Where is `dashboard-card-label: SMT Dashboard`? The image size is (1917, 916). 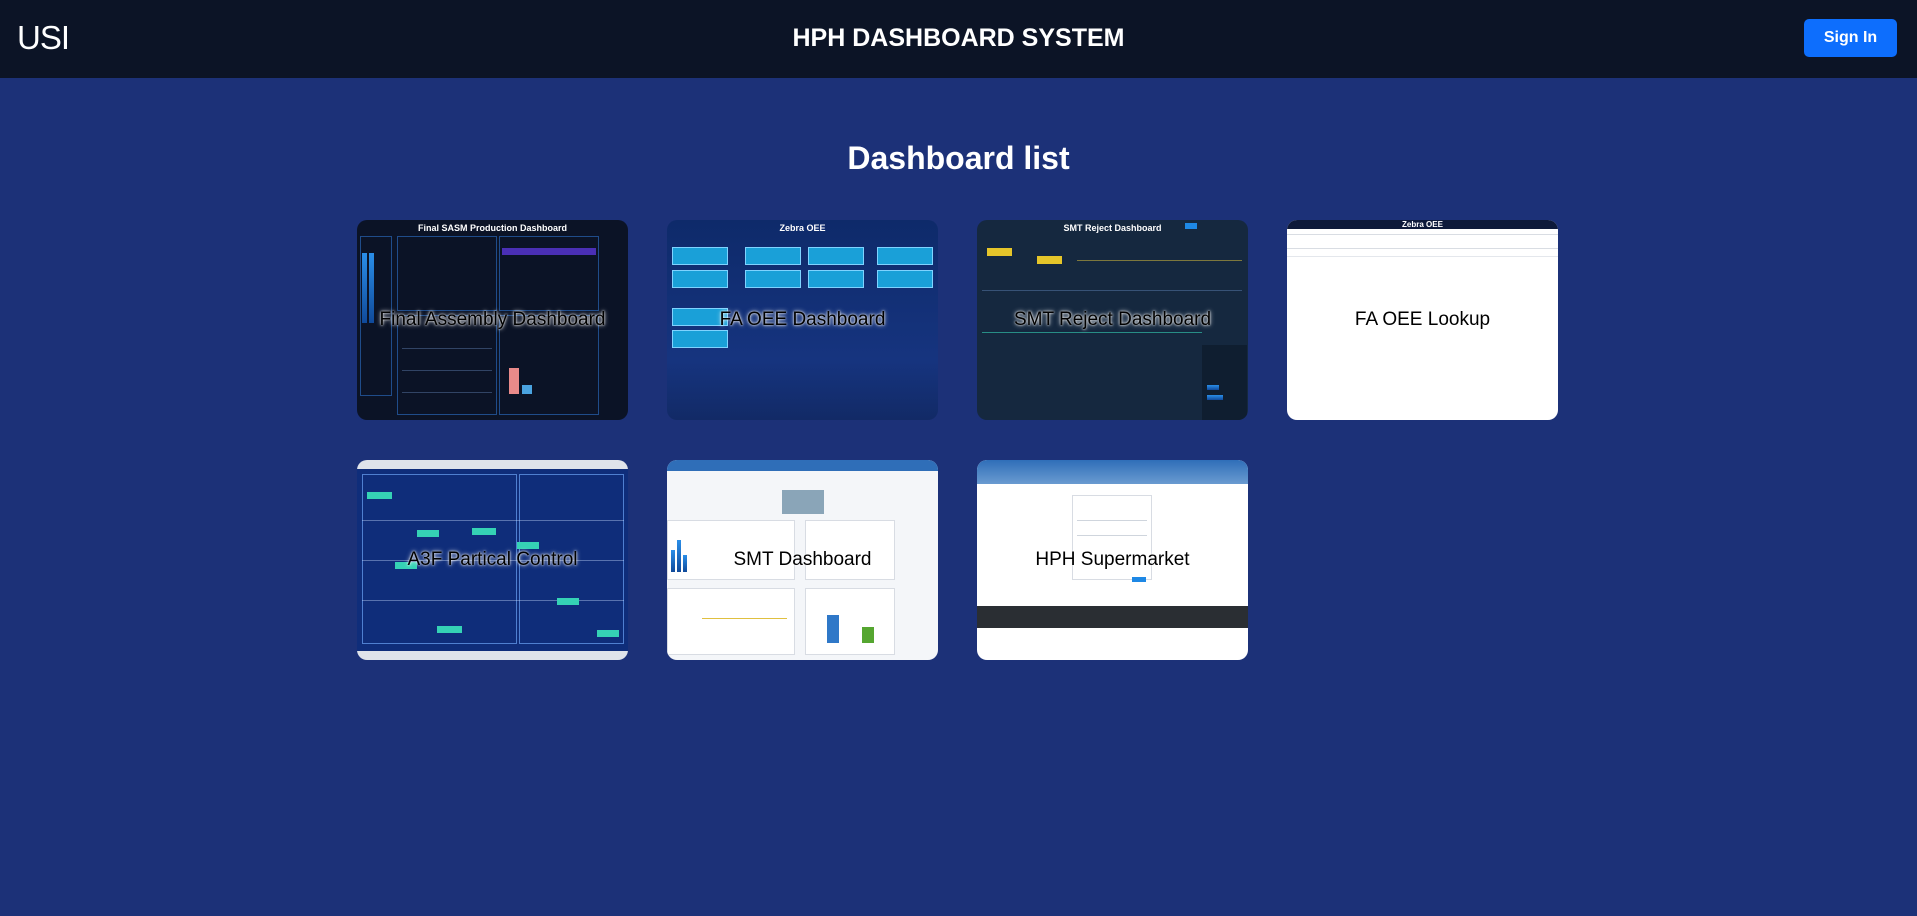
dashboard-card-label: SMT Dashboard is located at coordinates (802, 559).